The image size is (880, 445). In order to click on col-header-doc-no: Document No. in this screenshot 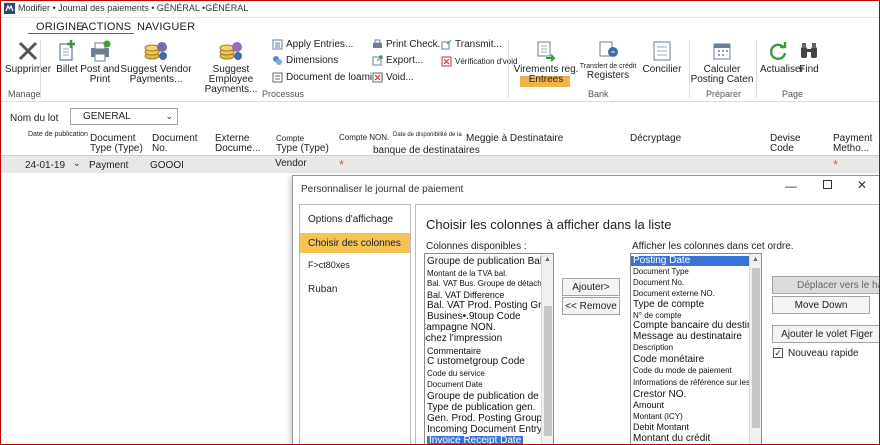, I will do `click(175, 144)`.